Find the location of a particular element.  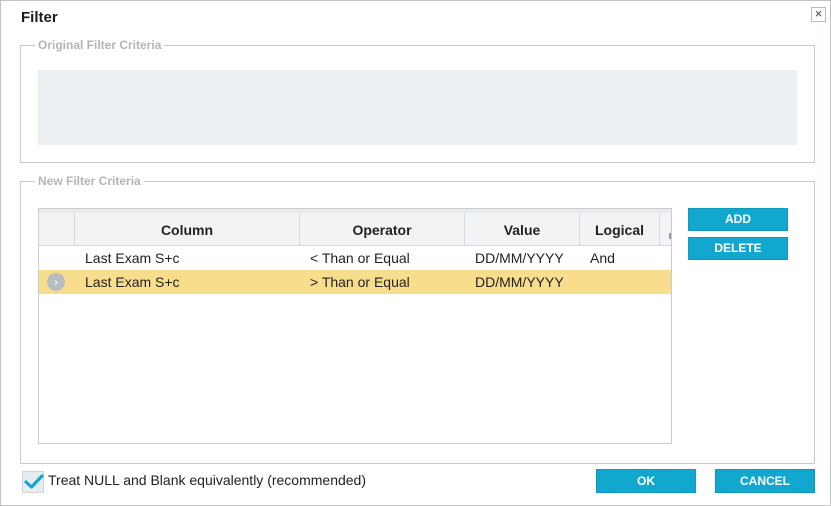

header-overflow-marker is located at coordinates (670, 236).